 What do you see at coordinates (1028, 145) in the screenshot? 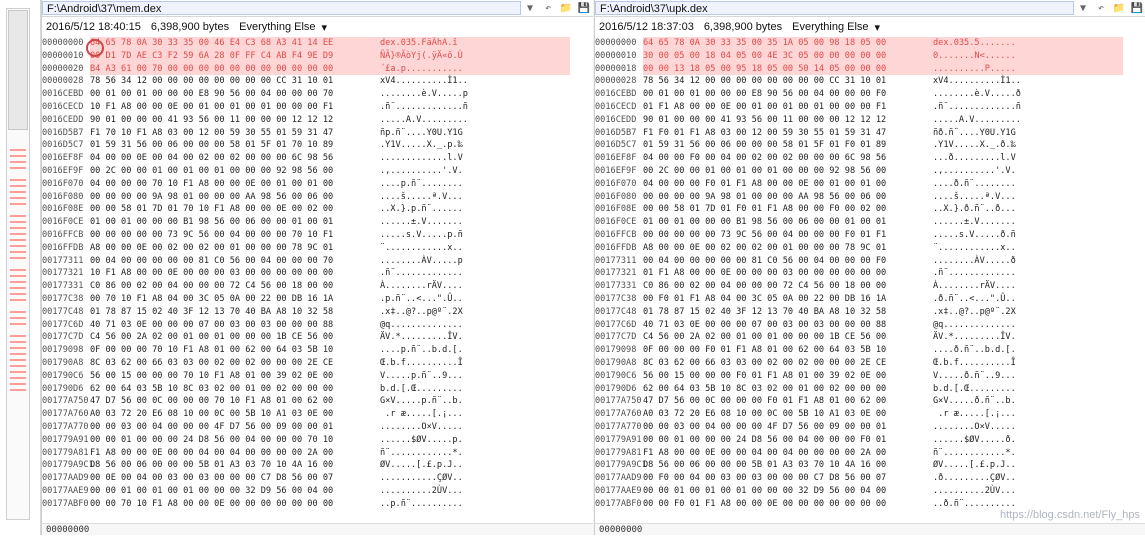
I see `right-hex-ascii: .Y1V.....X._.ð.‰` at bounding box center [1028, 145].